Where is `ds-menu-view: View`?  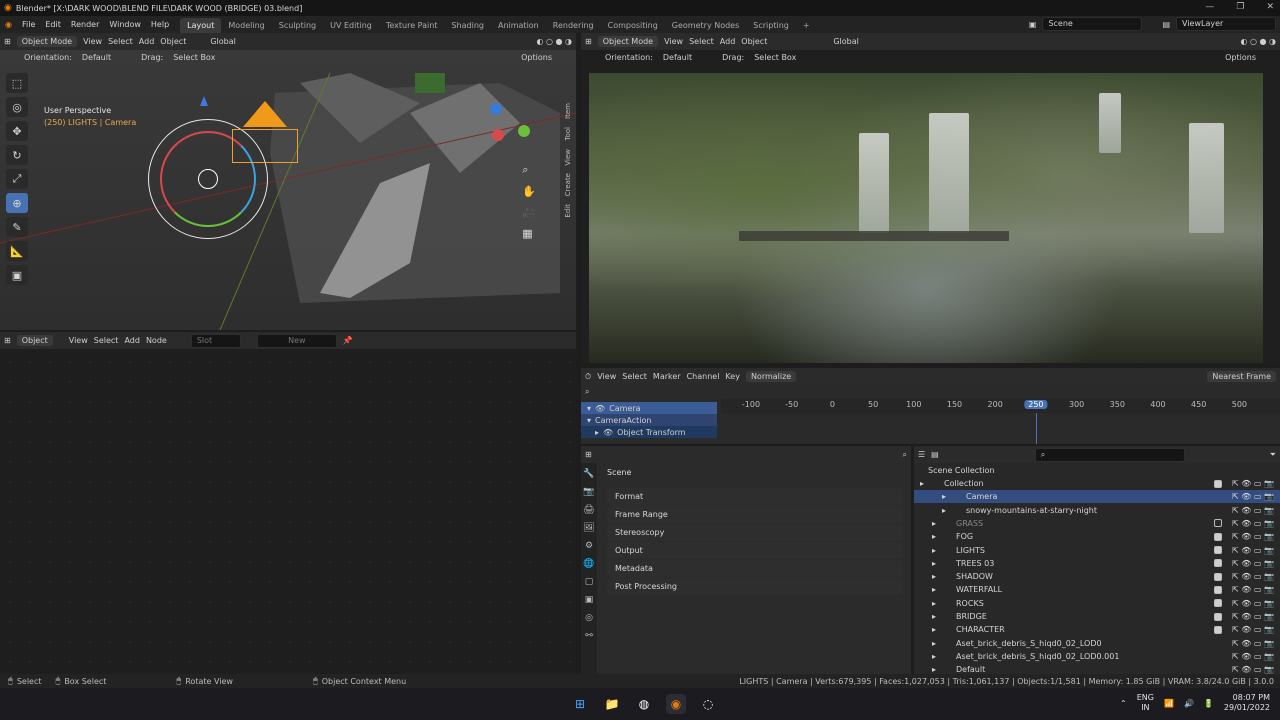 ds-menu-view: View is located at coordinates (606, 376).